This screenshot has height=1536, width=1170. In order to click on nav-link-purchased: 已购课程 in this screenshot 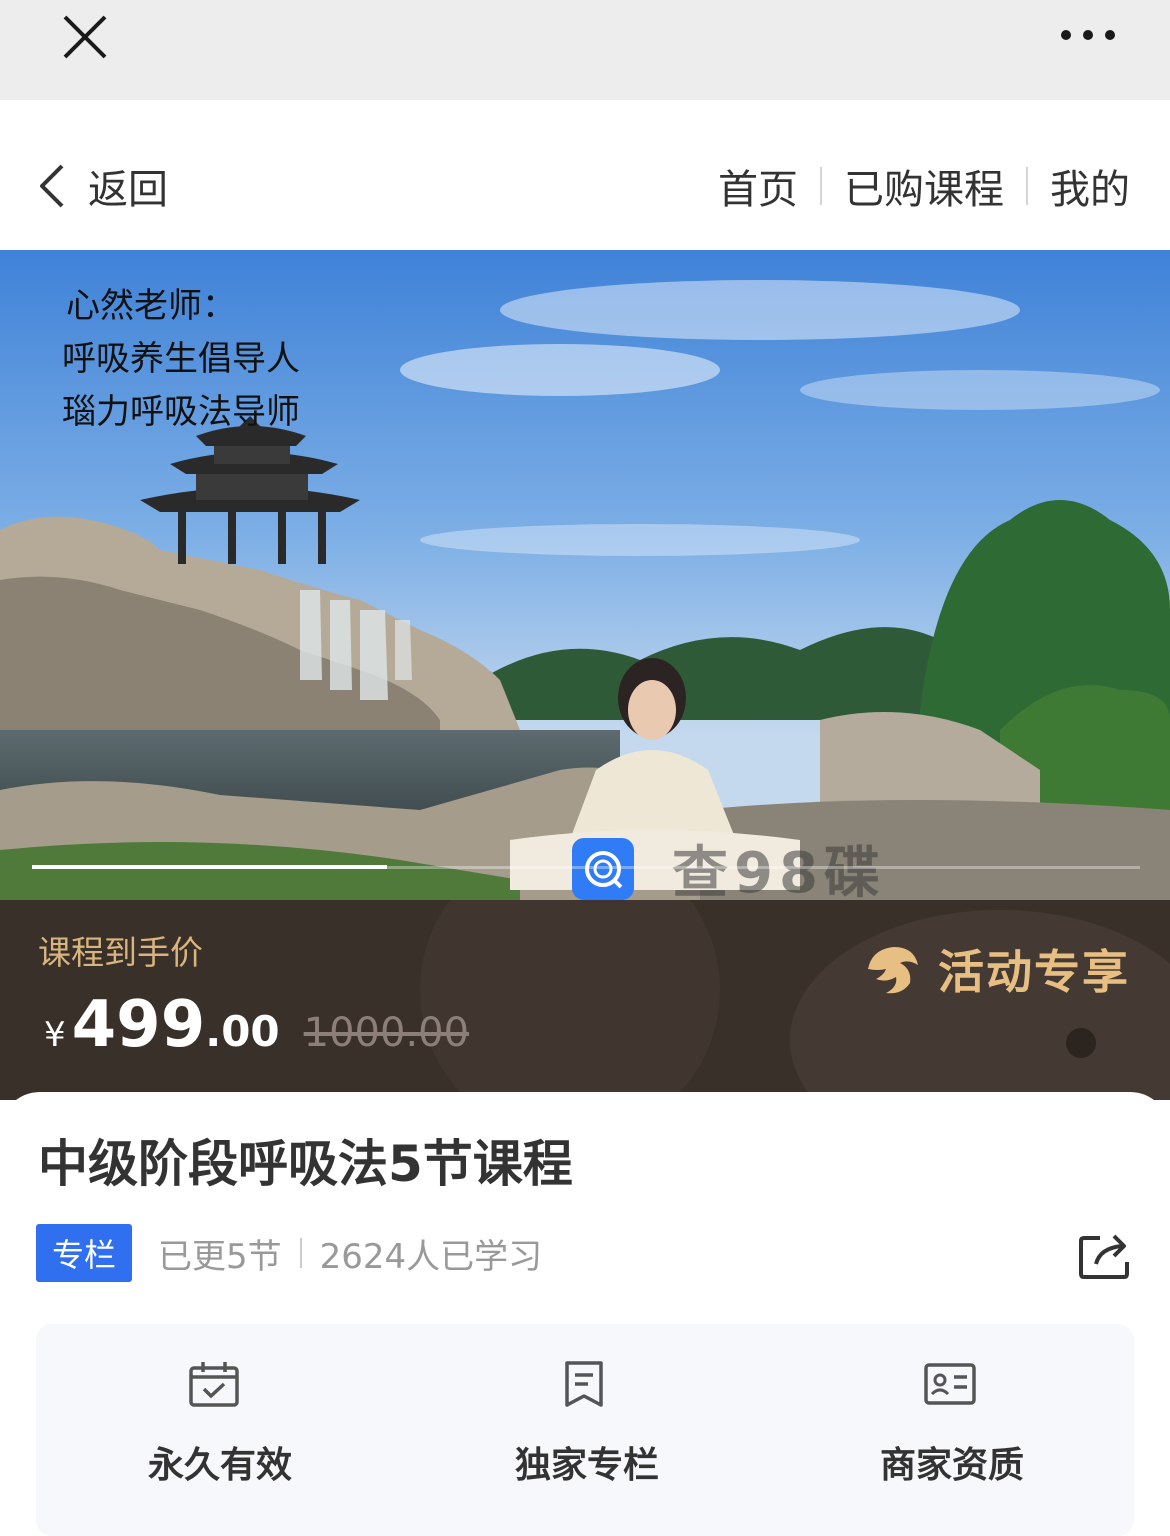, I will do `click(924, 186)`.